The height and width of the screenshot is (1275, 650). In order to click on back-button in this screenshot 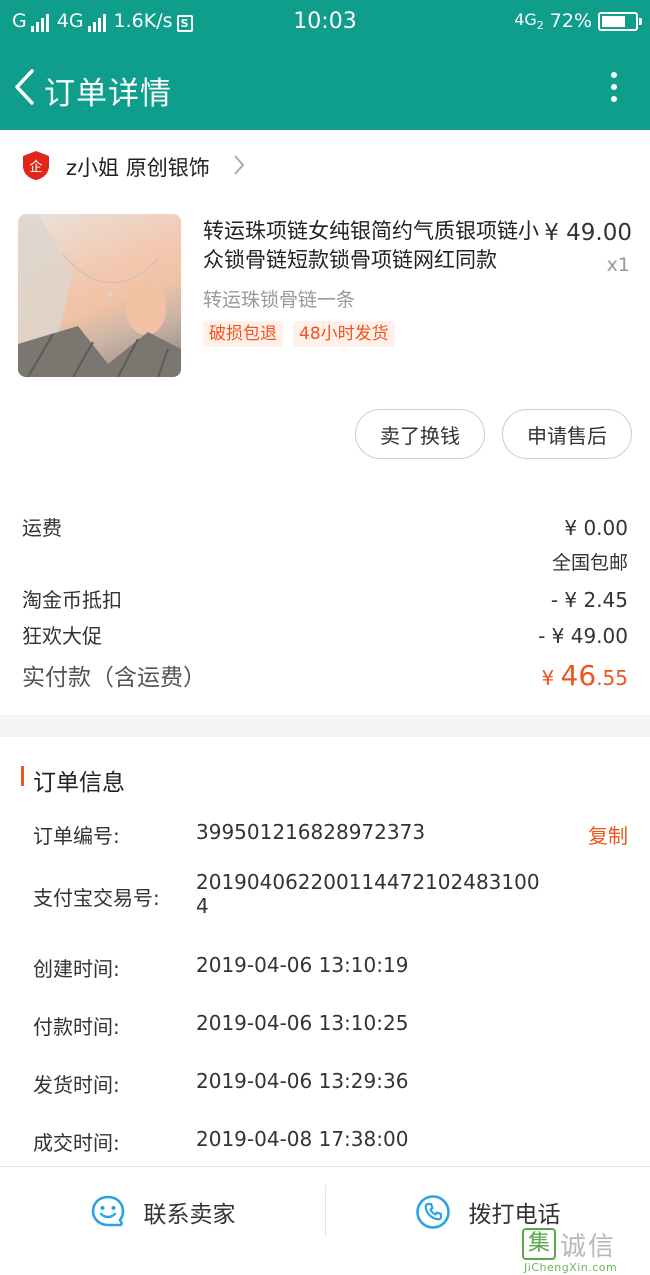, I will do `click(26, 87)`.